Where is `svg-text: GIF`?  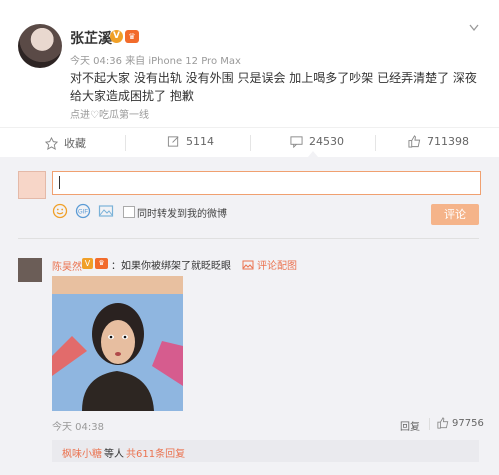
svg-text: GIF is located at coordinates (83, 213).